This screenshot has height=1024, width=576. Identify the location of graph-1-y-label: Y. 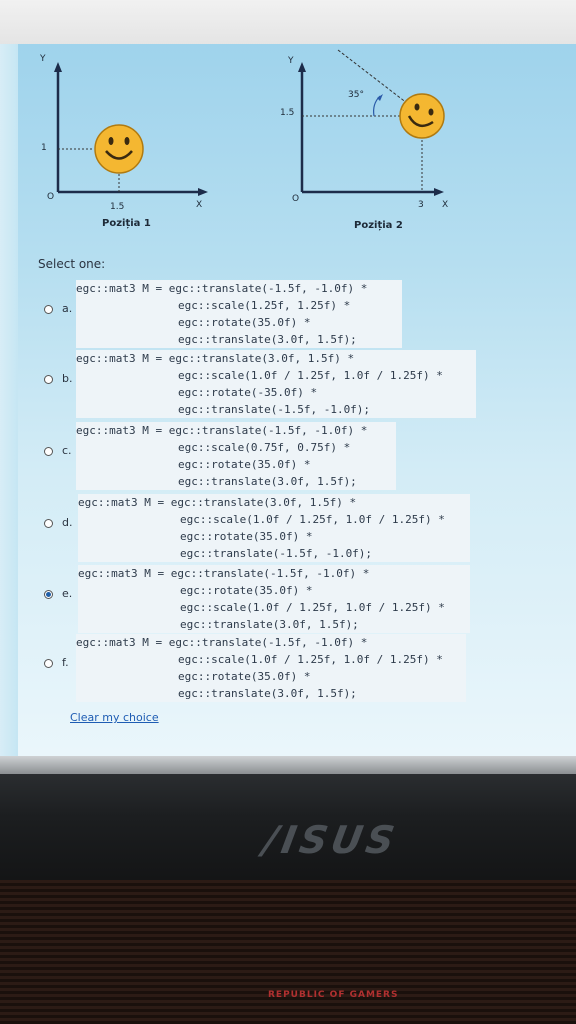
(43, 59).